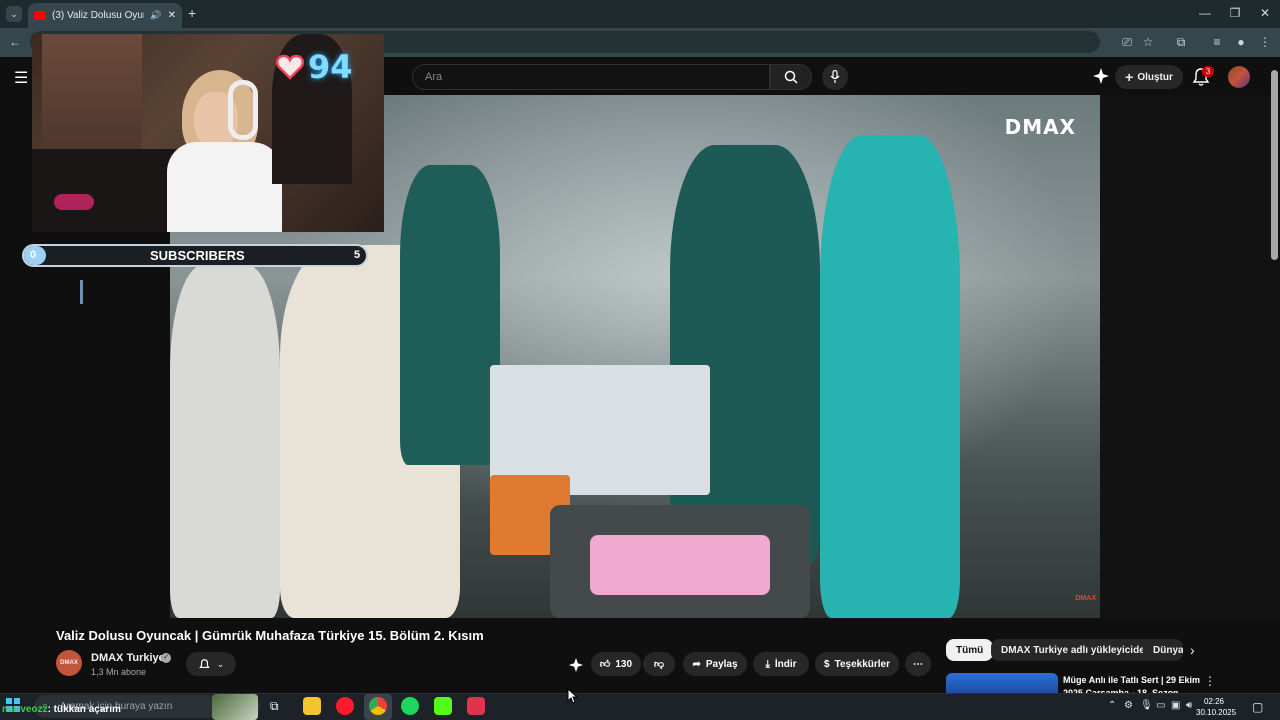 Image resolution: width=1280 pixels, height=720 pixels. What do you see at coordinates (862, 664) in the screenshot?
I see `thanks-label: Teşekkürler` at bounding box center [862, 664].